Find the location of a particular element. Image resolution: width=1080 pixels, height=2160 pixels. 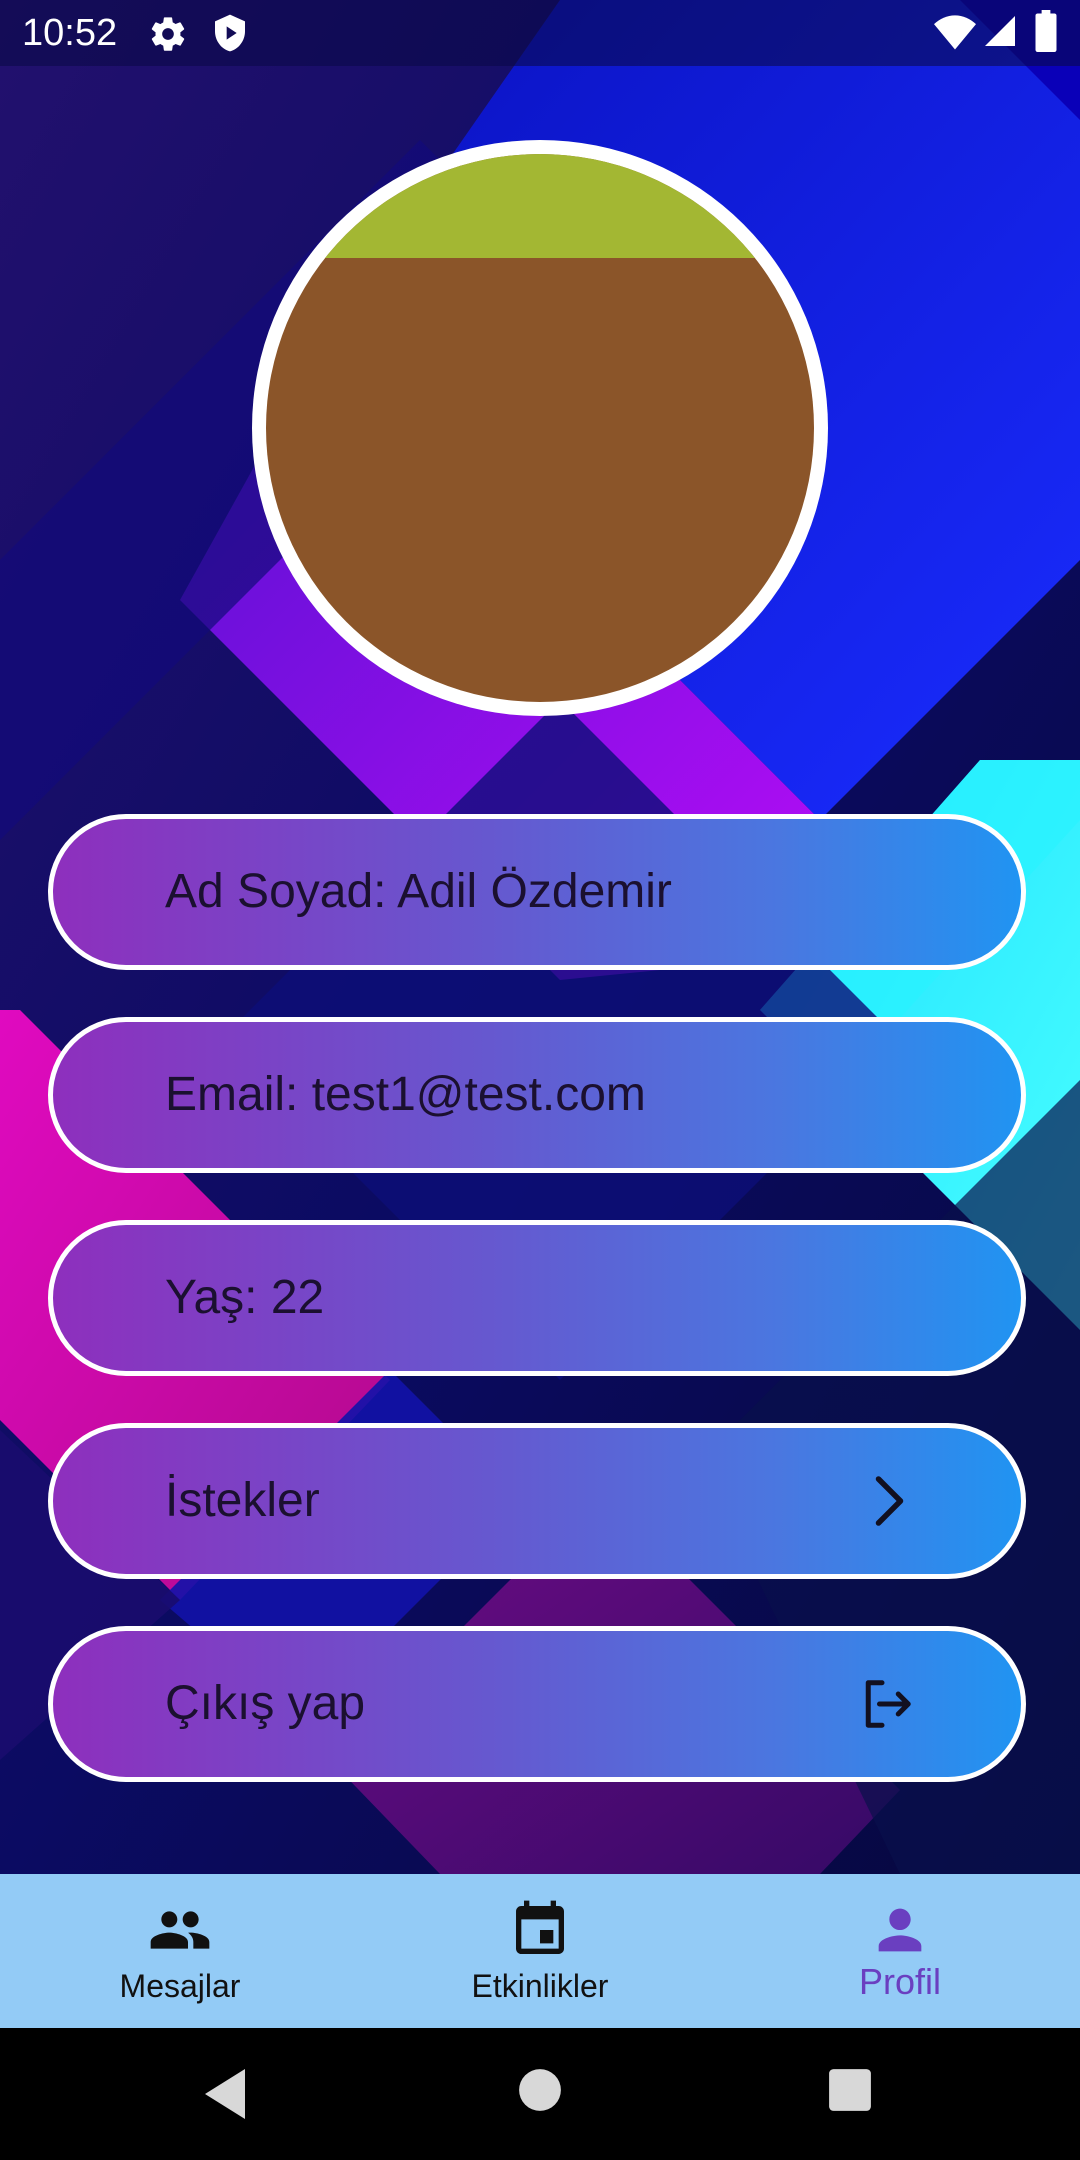

person-icon is located at coordinates (900, 1930).